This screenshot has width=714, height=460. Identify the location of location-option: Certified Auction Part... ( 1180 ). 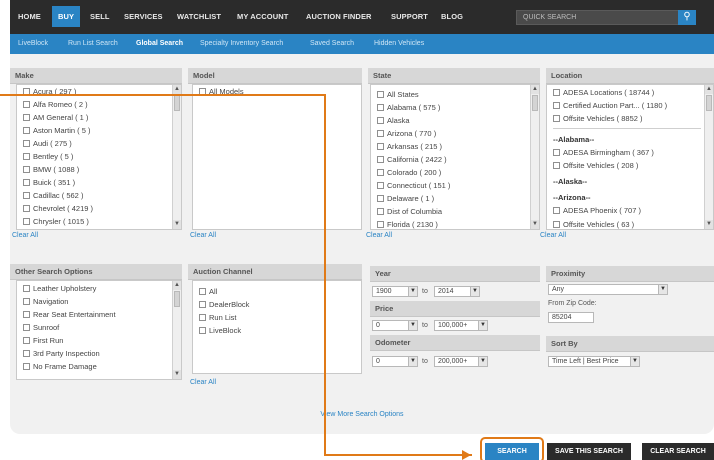
(610, 105).